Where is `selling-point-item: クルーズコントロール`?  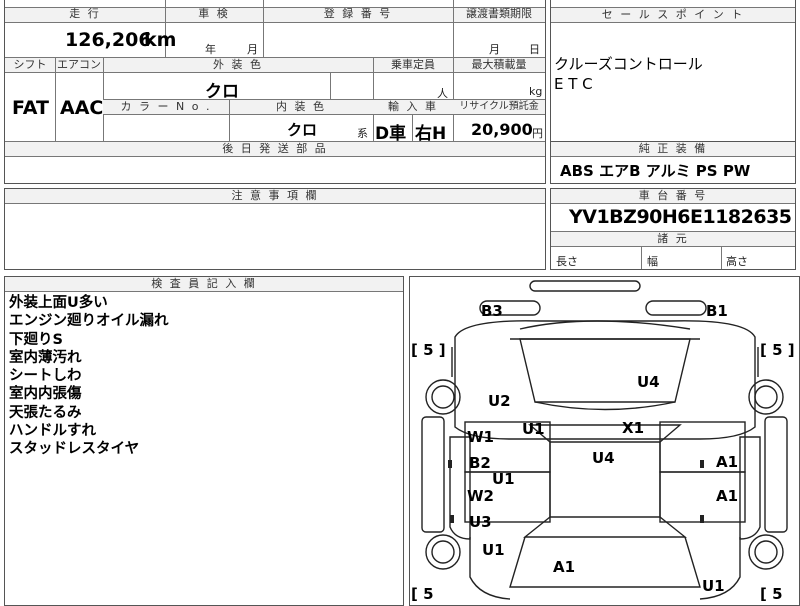
selling-point-item: クルーズコントロール is located at coordinates (628, 64).